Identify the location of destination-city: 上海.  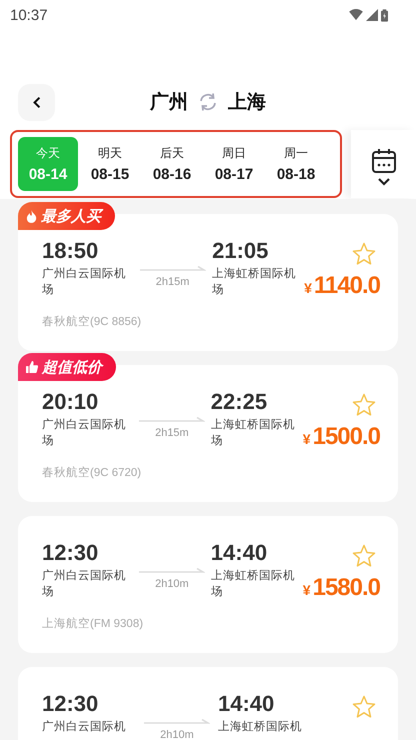
(247, 103).